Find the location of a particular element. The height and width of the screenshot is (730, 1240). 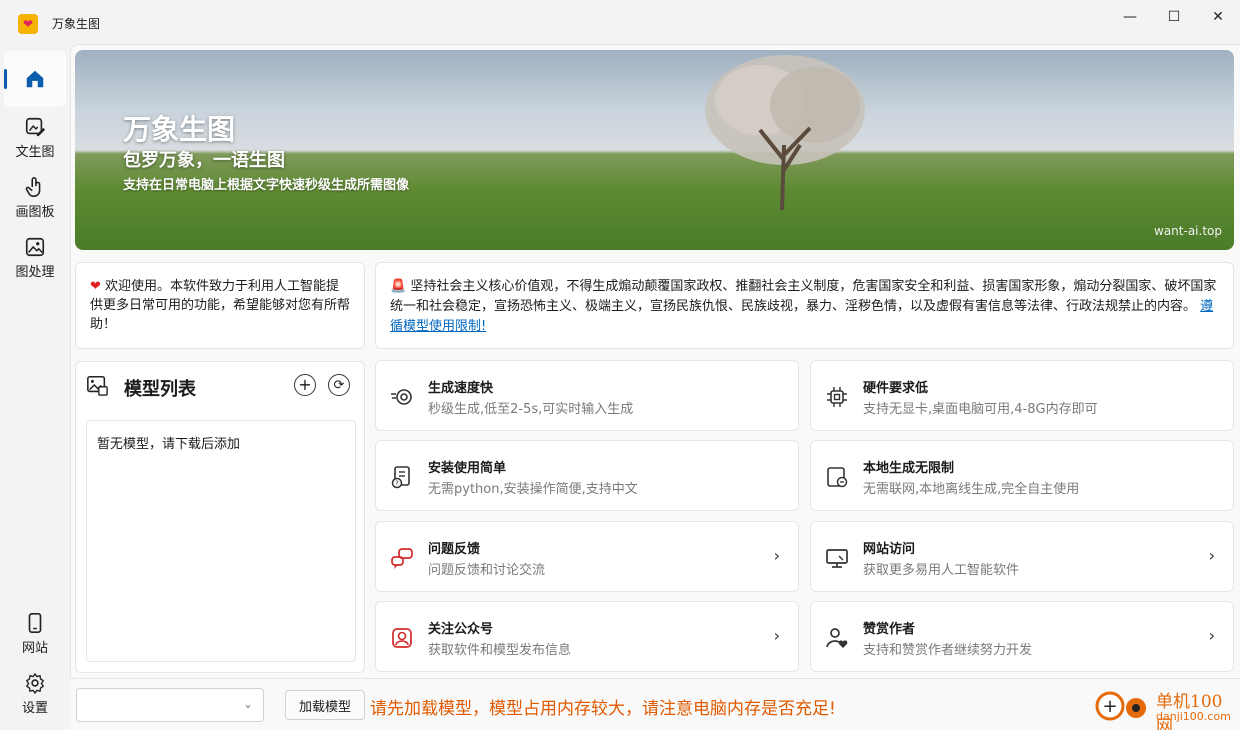

monitor-icon is located at coordinates (837, 558).